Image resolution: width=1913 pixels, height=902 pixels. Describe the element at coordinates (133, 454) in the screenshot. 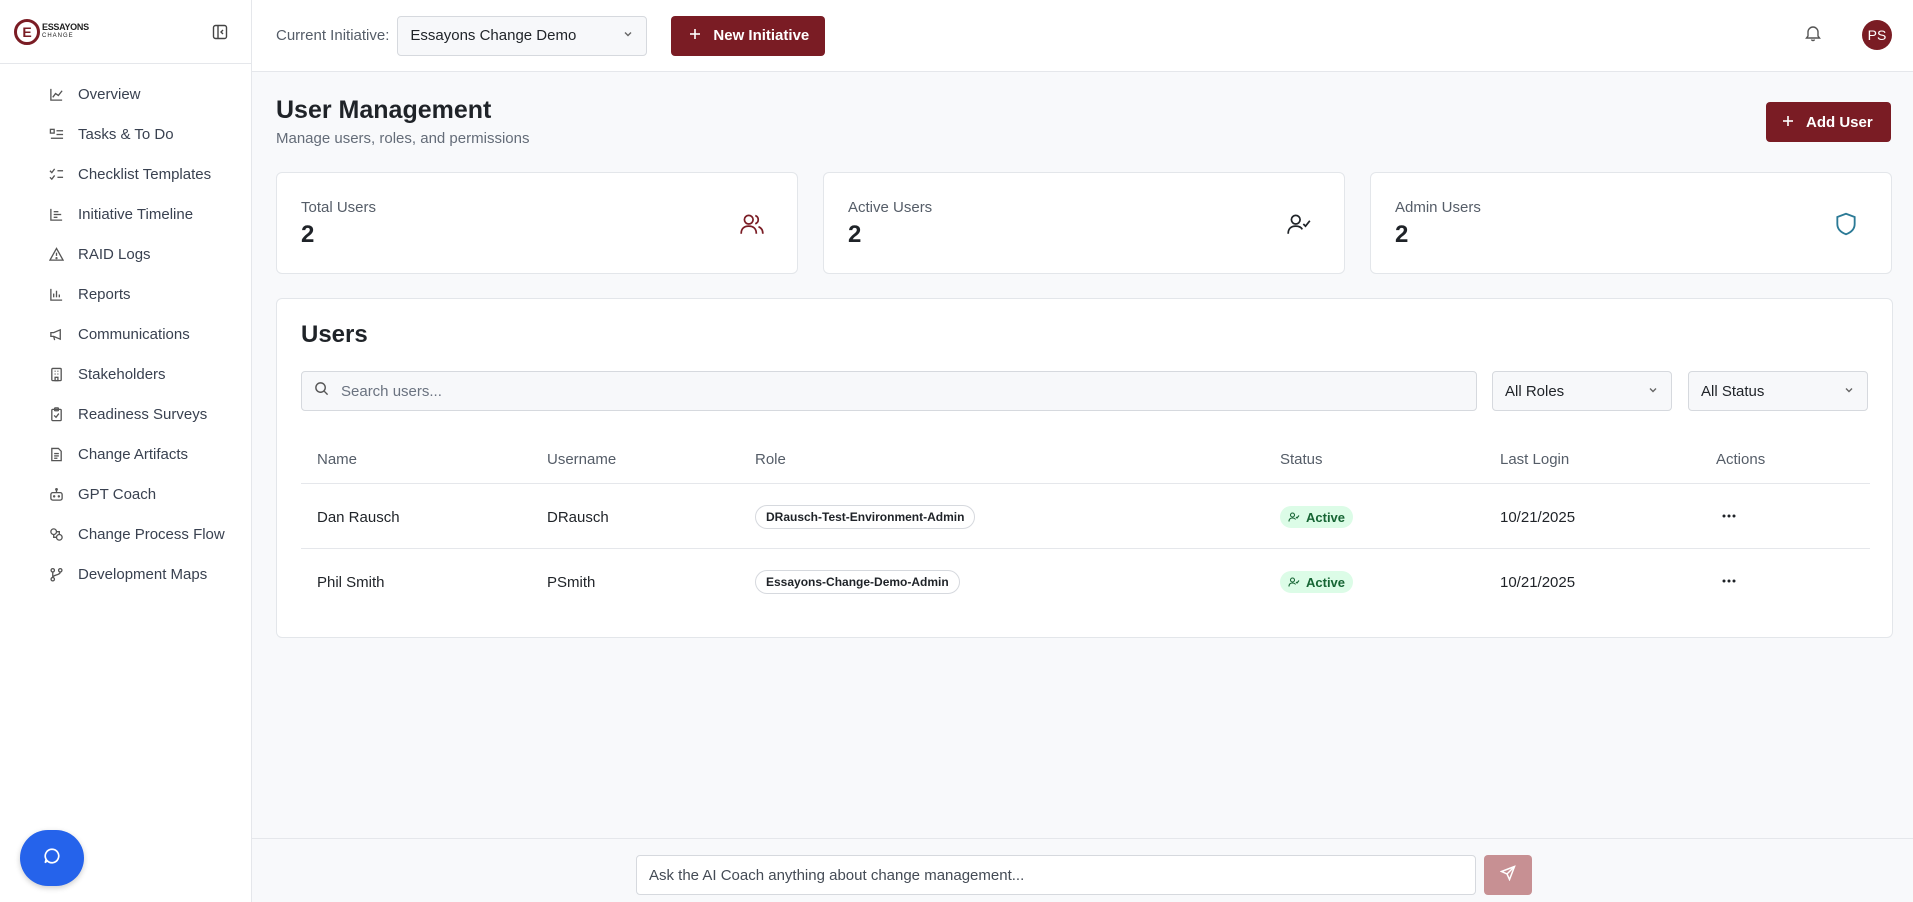

I see `sidebar-item-label: Change Artifacts` at that location.